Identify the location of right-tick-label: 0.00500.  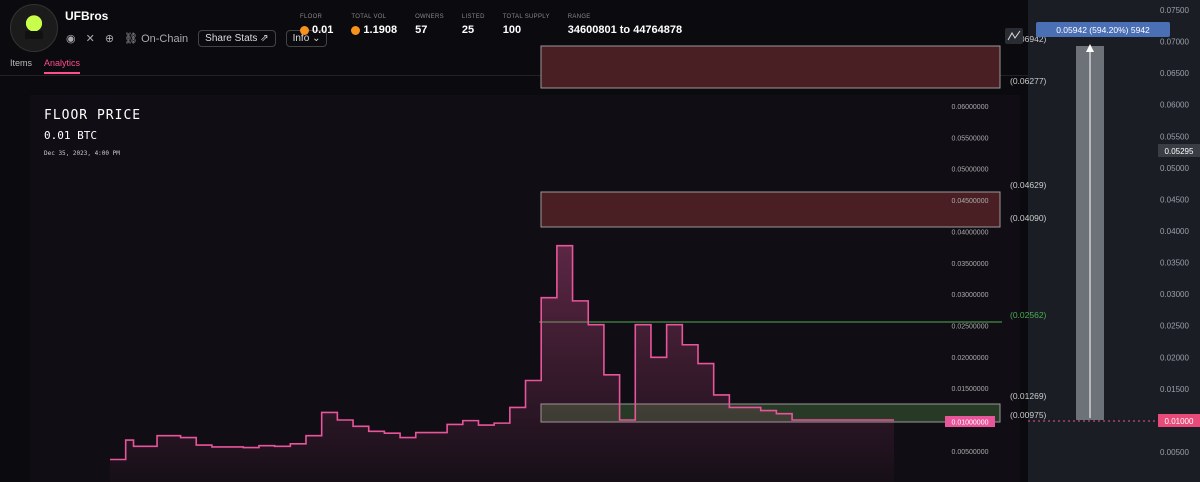
(1174, 452).